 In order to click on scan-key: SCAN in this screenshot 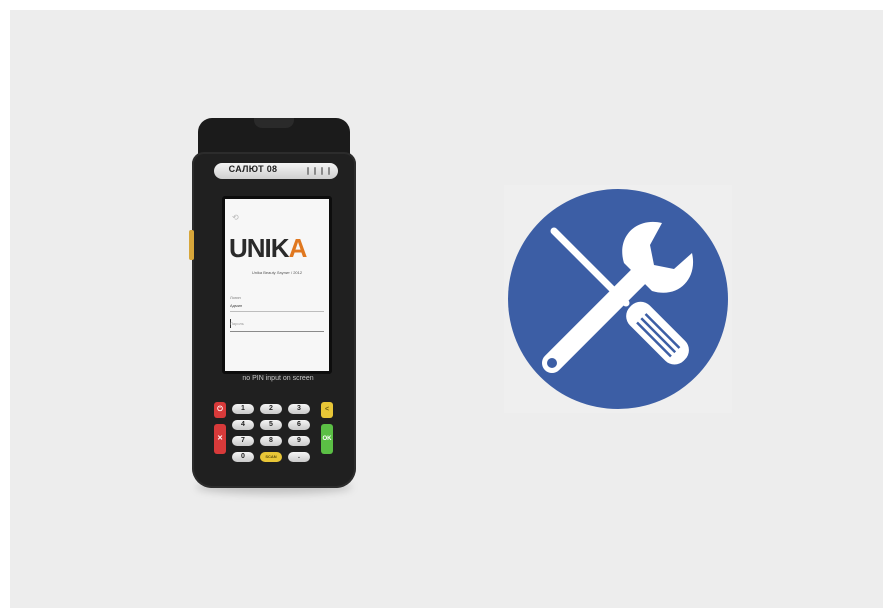, I will do `click(271, 457)`.